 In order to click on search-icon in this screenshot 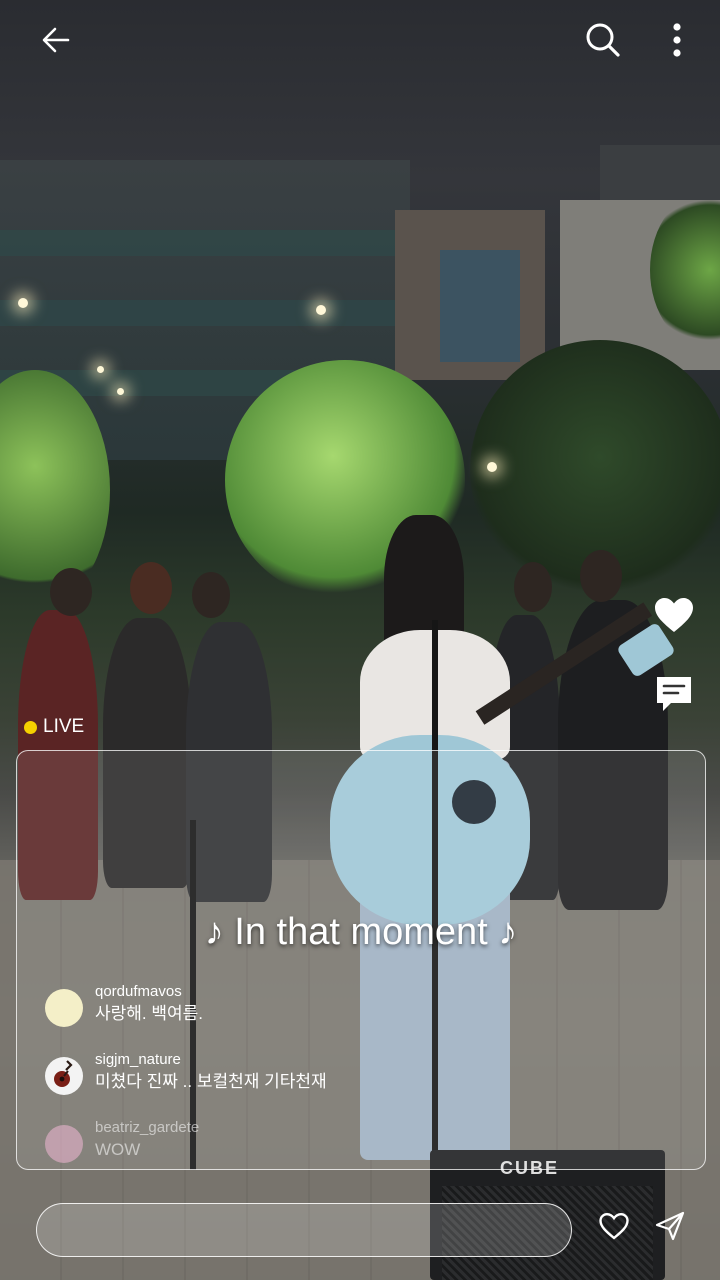, I will do `click(603, 42)`.